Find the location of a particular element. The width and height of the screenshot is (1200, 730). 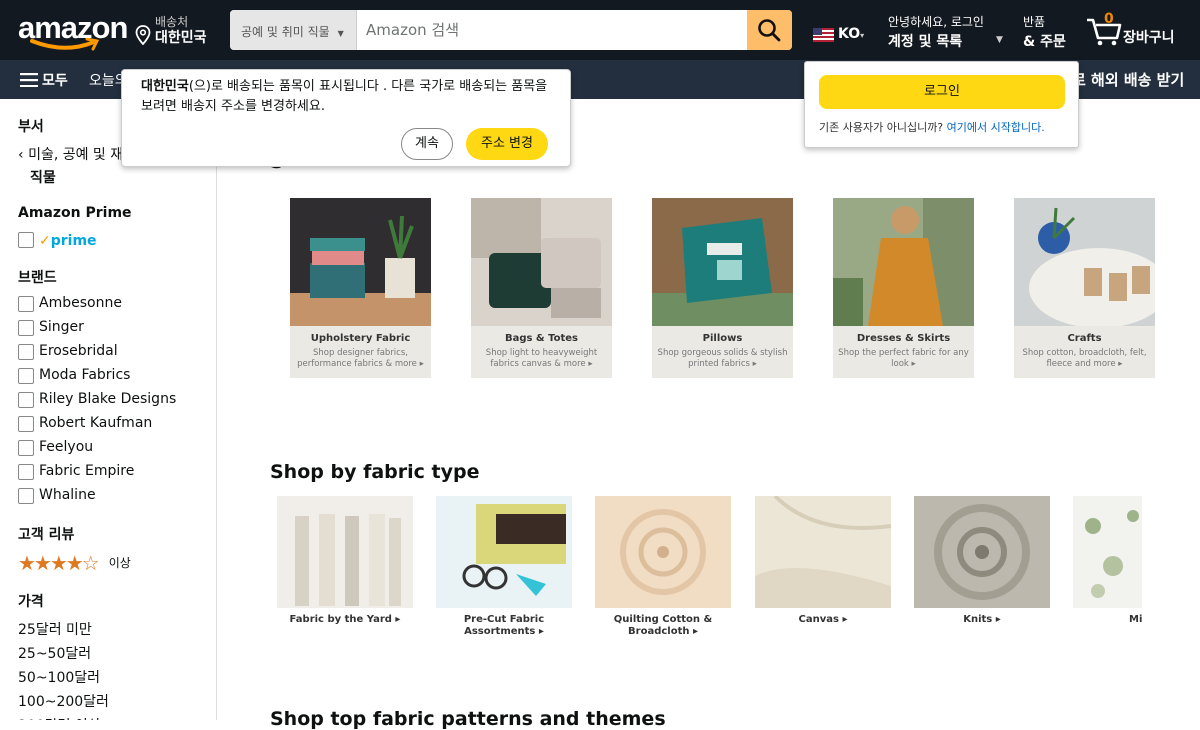

brand-label: Moda Fabrics is located at coordinates (84, 375).